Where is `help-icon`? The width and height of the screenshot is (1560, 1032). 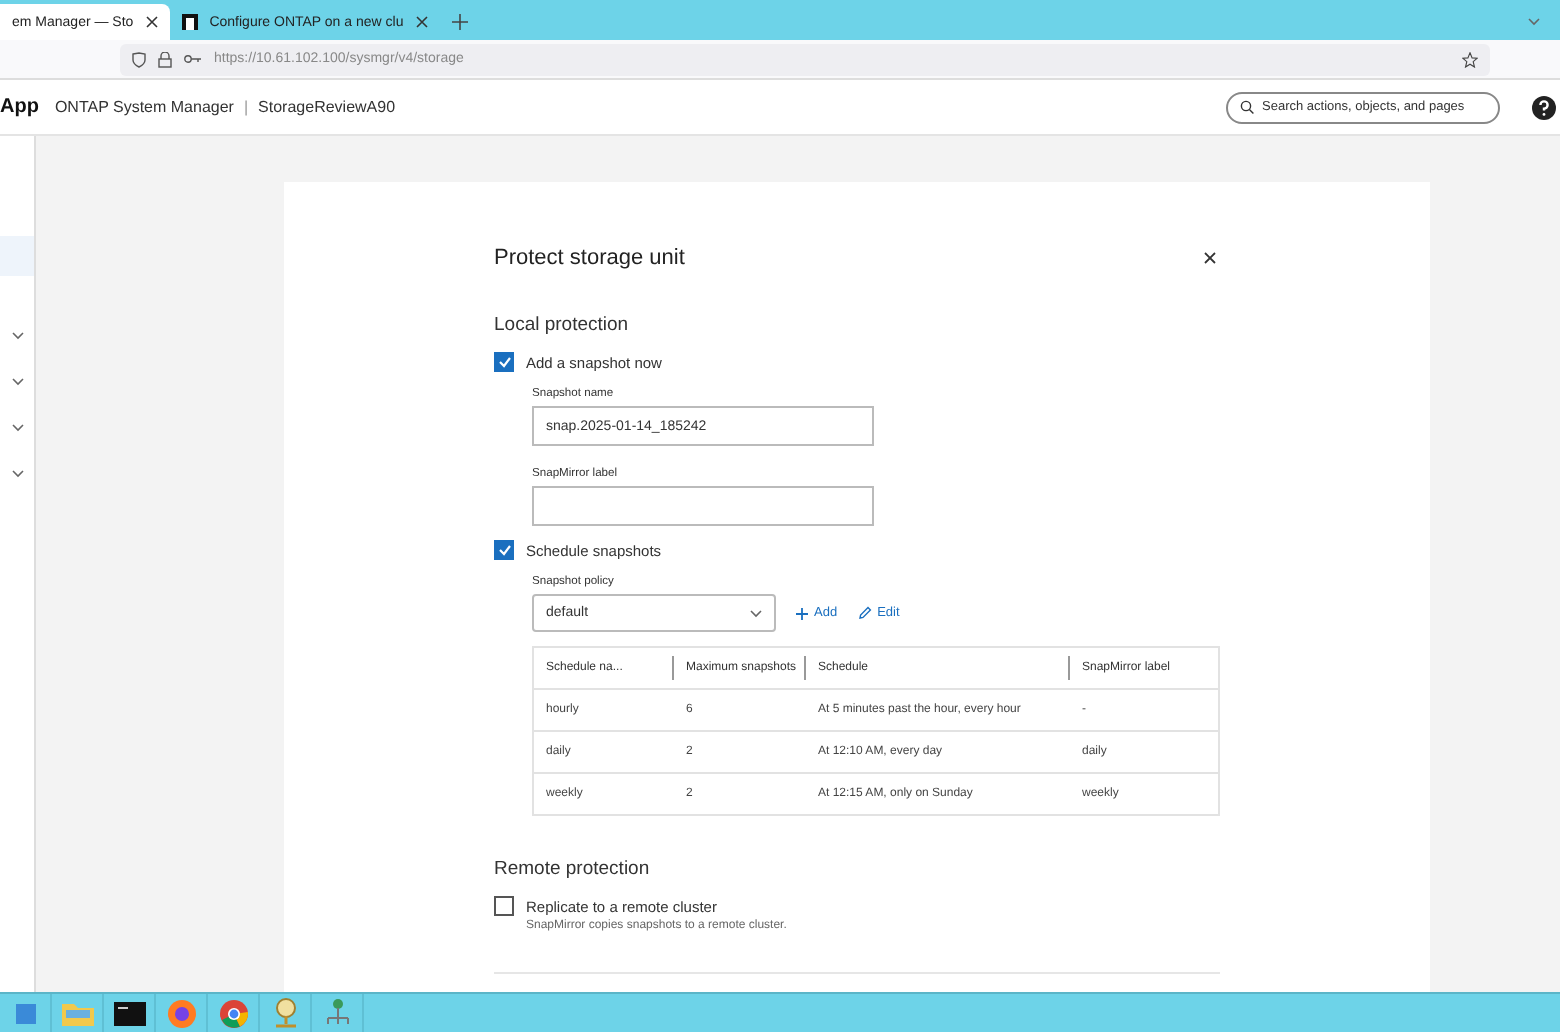
help-icon is located at coordinates (1544, 107).